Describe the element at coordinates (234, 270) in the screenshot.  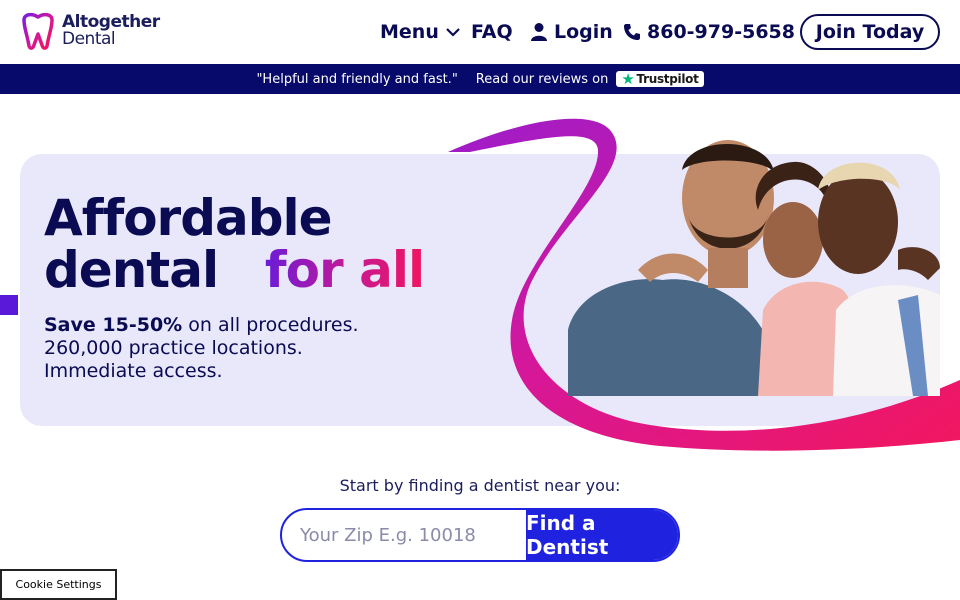
I see `hero-title-line-2: dental for all` at that location.